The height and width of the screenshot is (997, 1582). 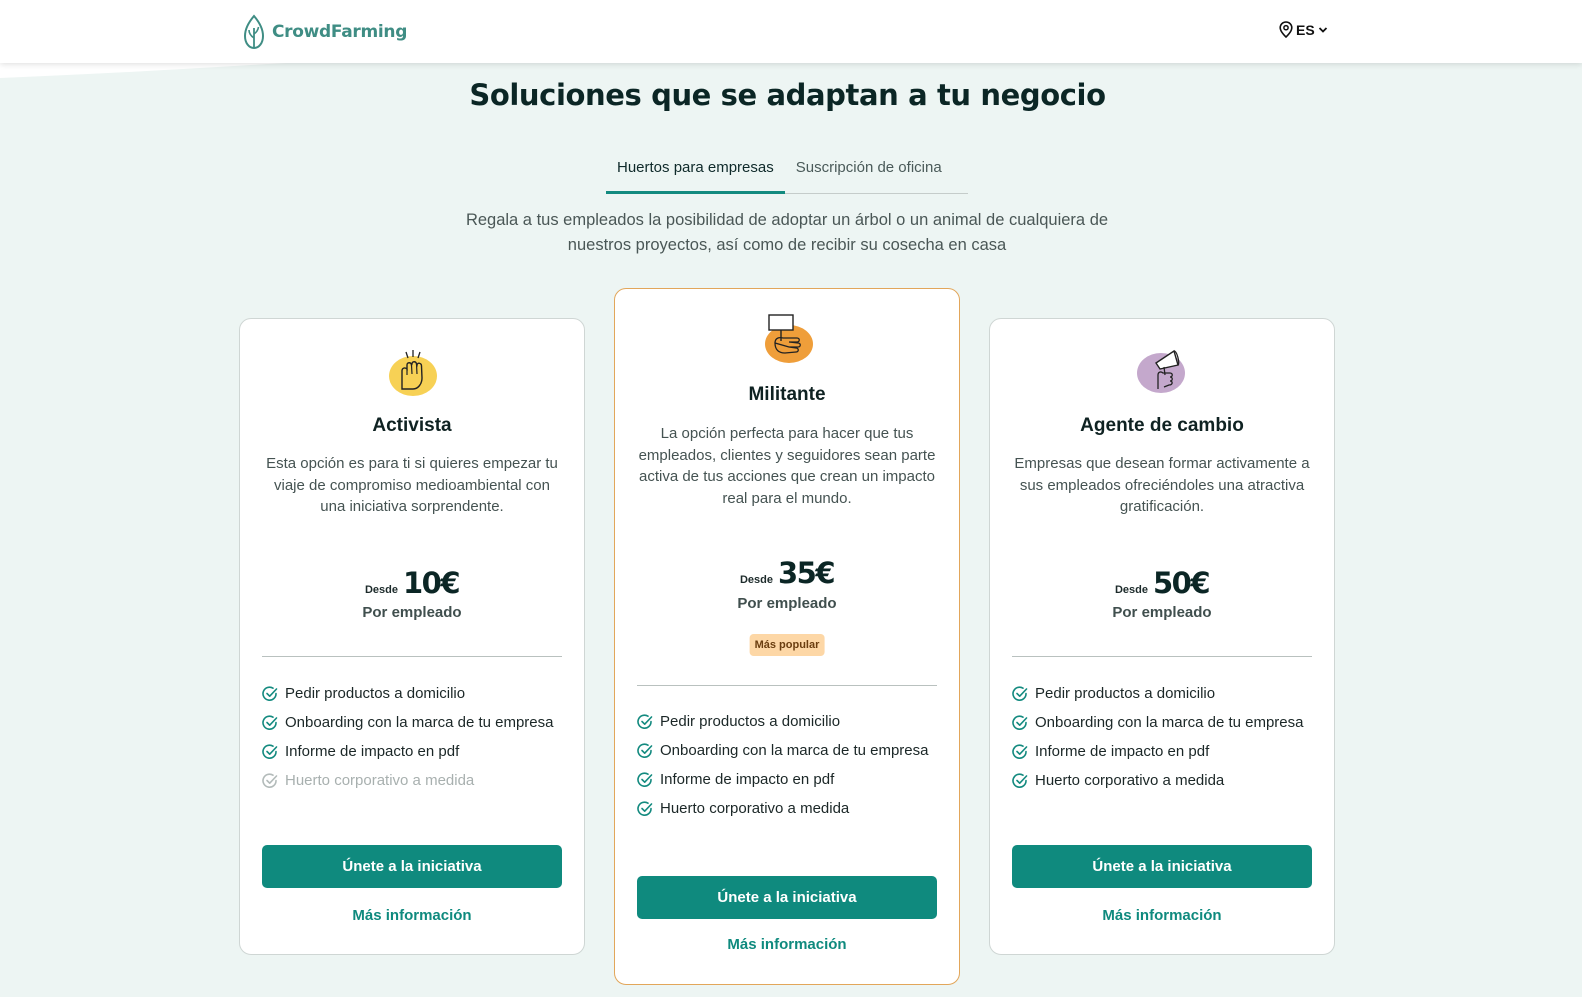 What do you see at coordinates (791, 31) in the screenshot?
I see `site-header: CrowdFarming ES` at bounding box center [791, 31].